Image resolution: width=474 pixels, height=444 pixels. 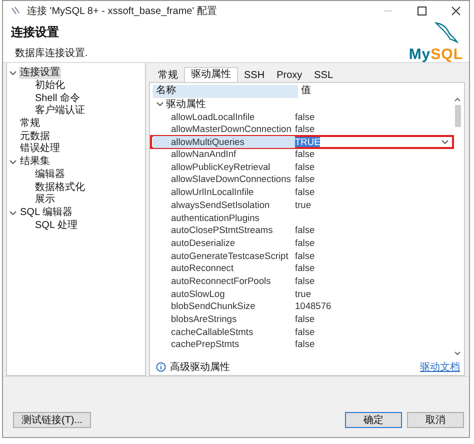 I want to click on tab: 驱动属性, so click(x=211, y=74).